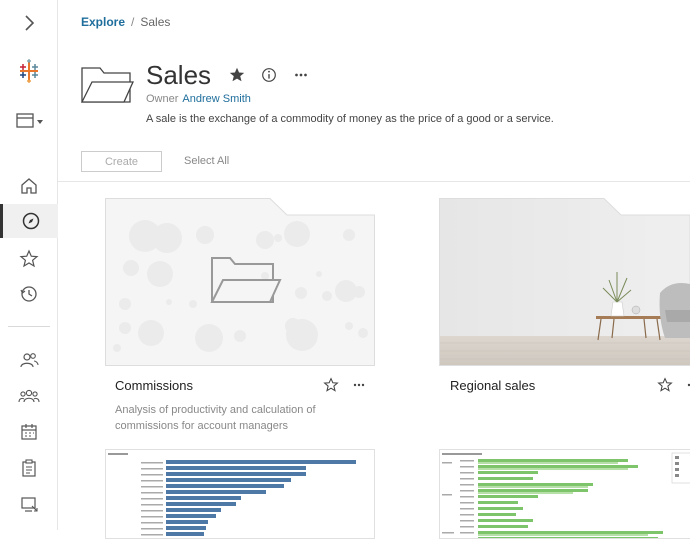 The image size is (690, 539). What do you see at coordinates (29, 326) in the screenshot?
I see `sidebar-divider` at bounding box center [29, 326].